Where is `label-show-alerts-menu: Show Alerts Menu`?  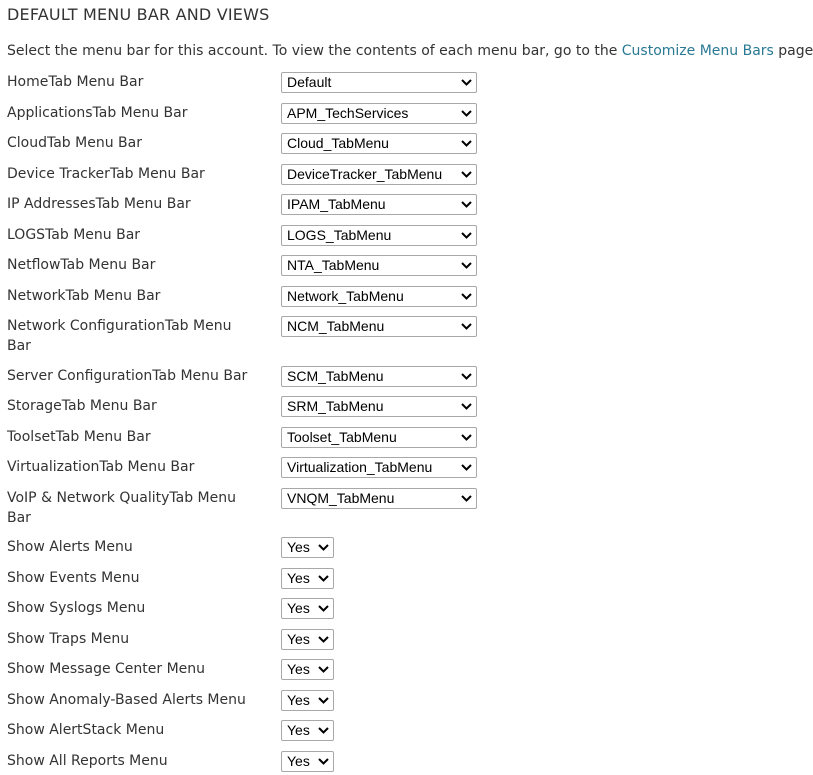
label-show-alerts-menu: Show Alerts Menu is located at coordinates (70, 547).